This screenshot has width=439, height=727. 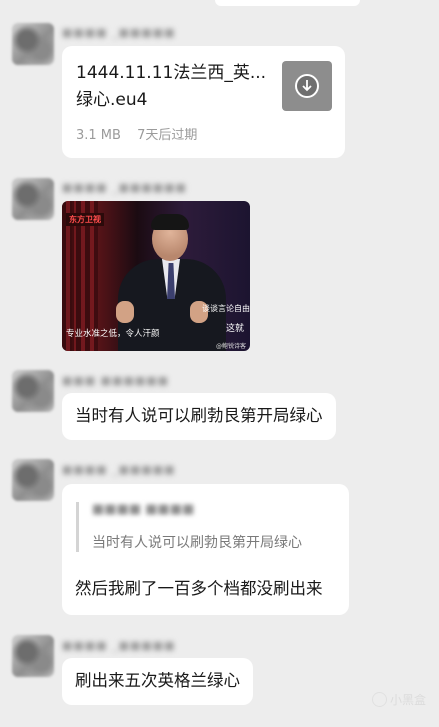 I want to click on text-message-bubble: 刷出来五次英格兰绿心, so click(x=157, y=681).